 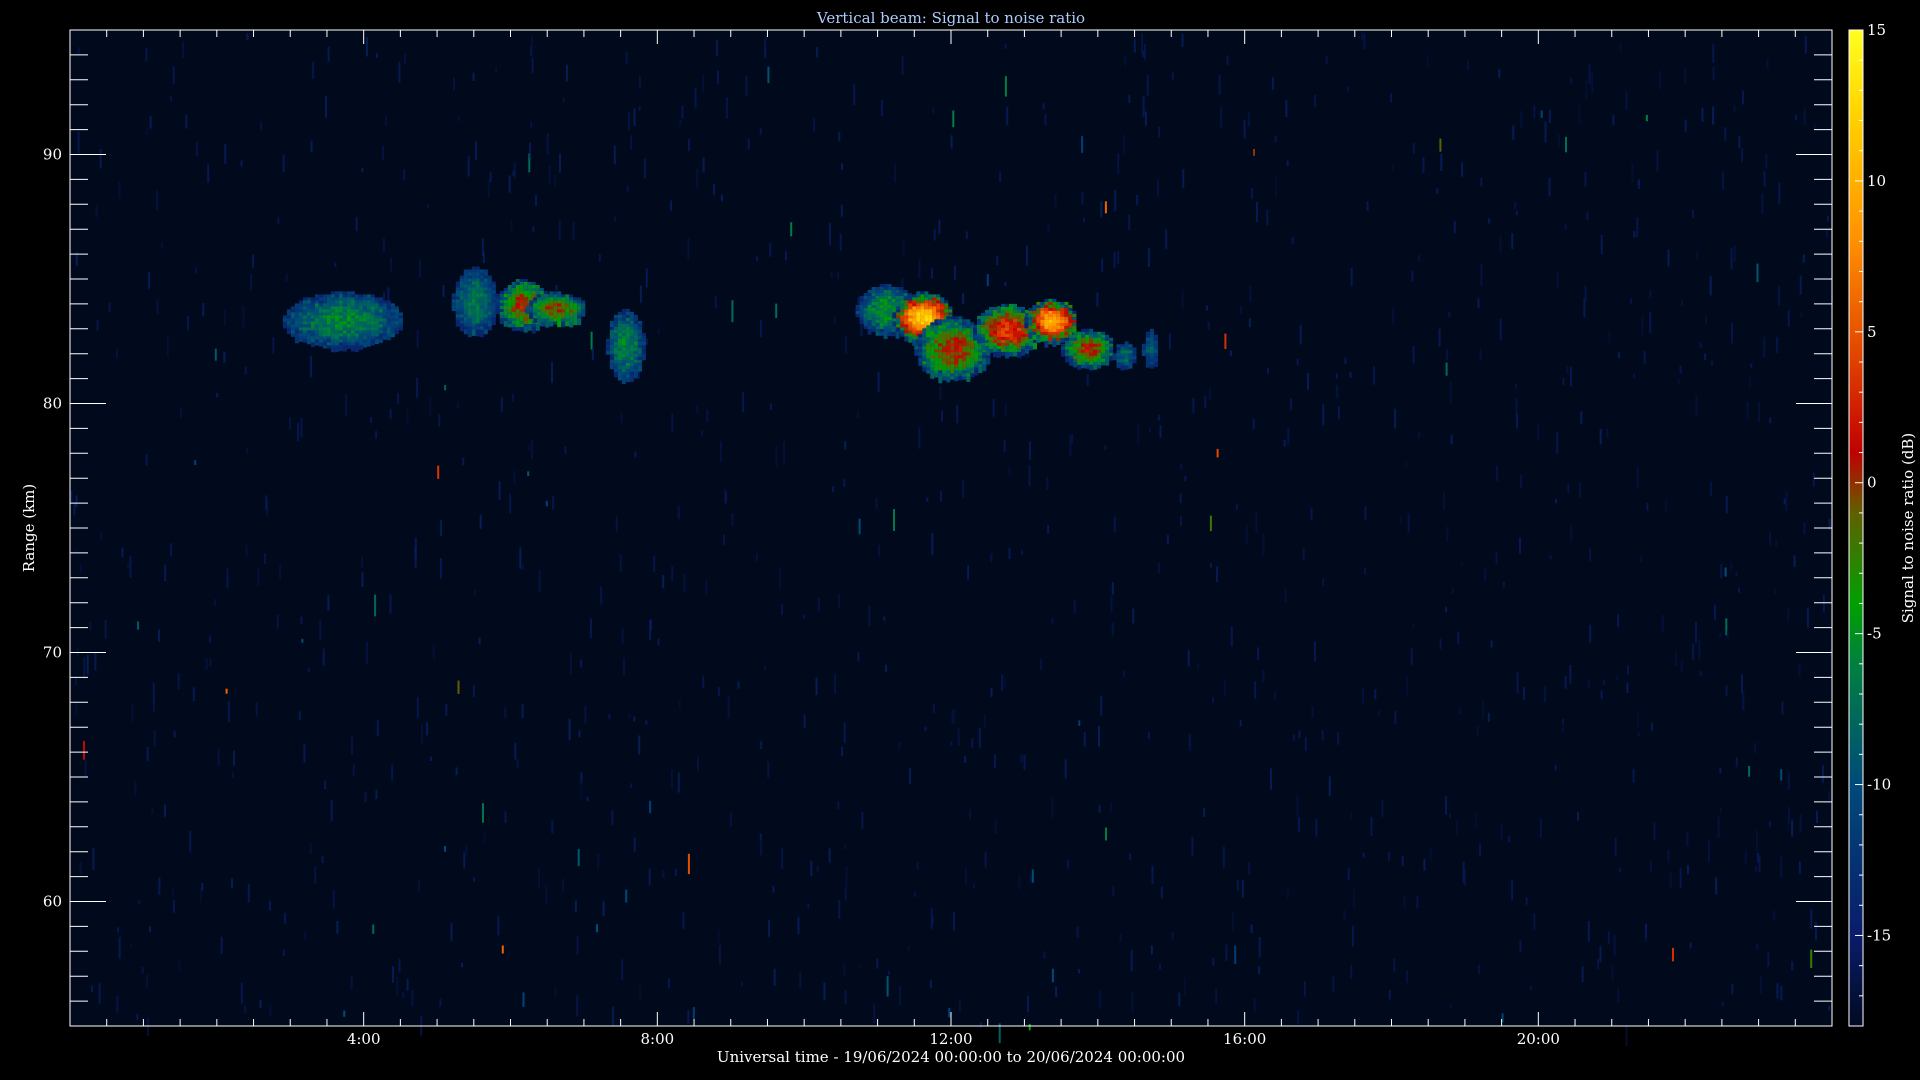 What do you see at coordinates (52, 155) in the screenshot?
I see `y-tick-label: 90` at bounding box center [52, 155].